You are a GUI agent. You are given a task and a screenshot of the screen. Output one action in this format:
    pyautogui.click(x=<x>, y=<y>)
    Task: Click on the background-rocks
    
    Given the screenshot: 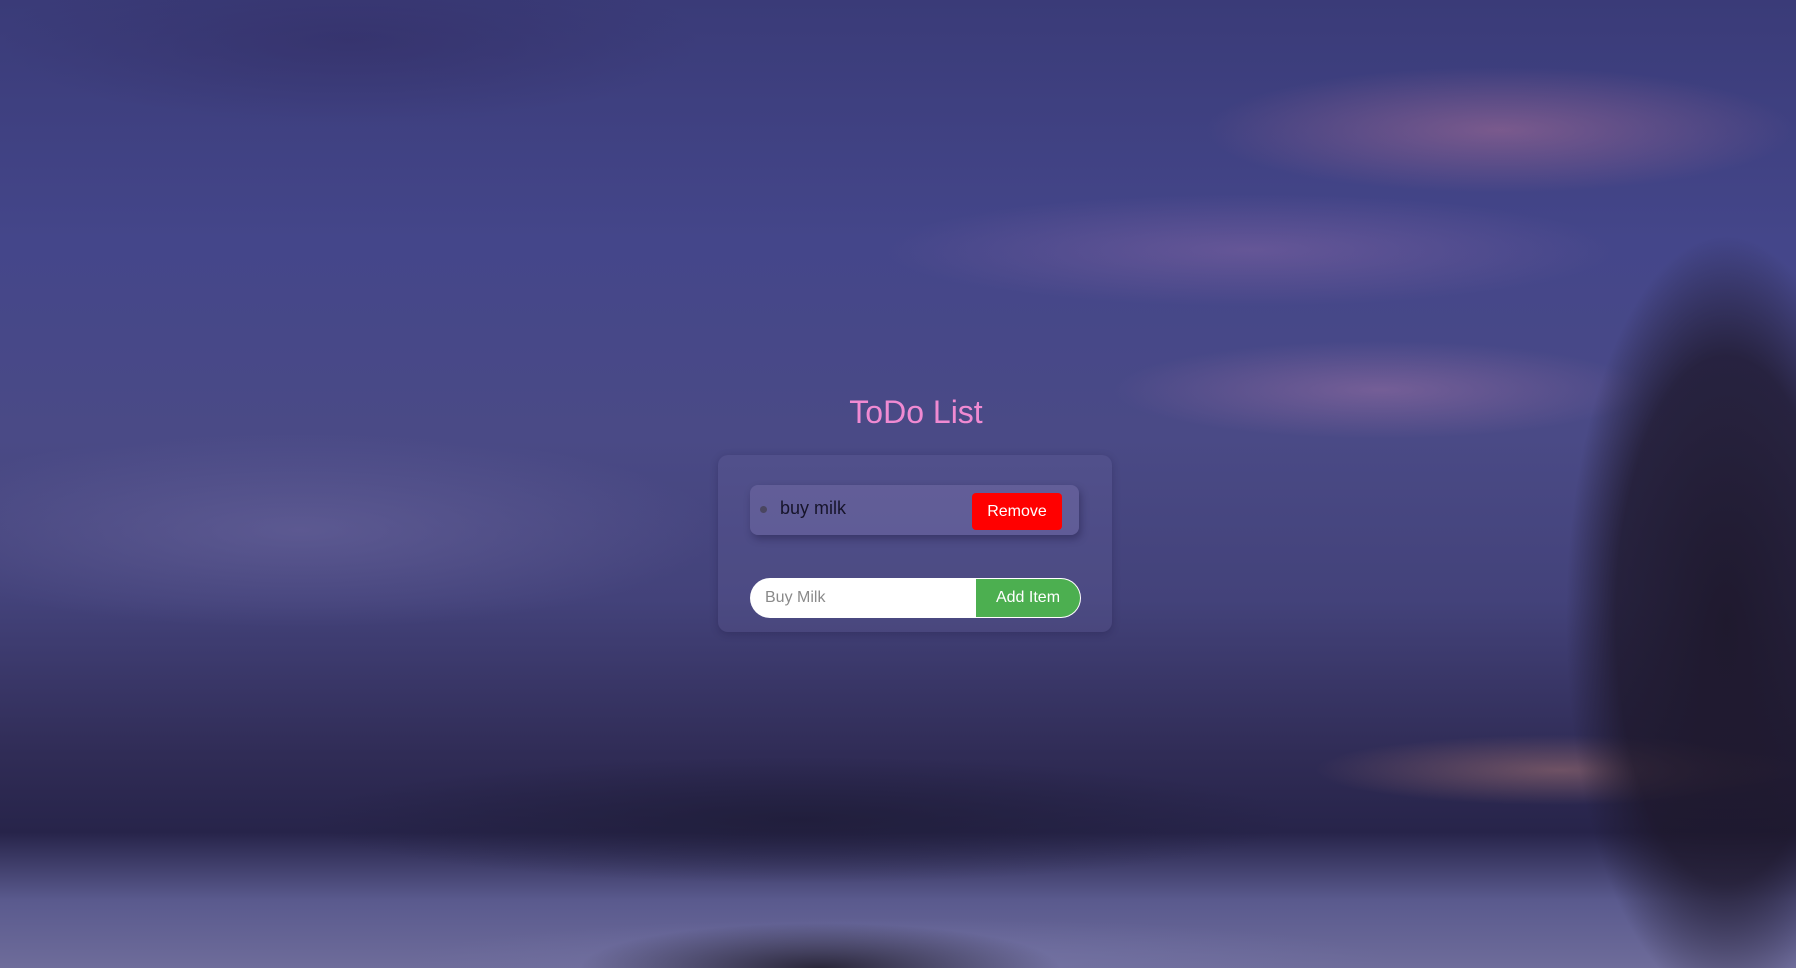 What is the action you would take?
    pyautogui.click(x=850, y=934)
    